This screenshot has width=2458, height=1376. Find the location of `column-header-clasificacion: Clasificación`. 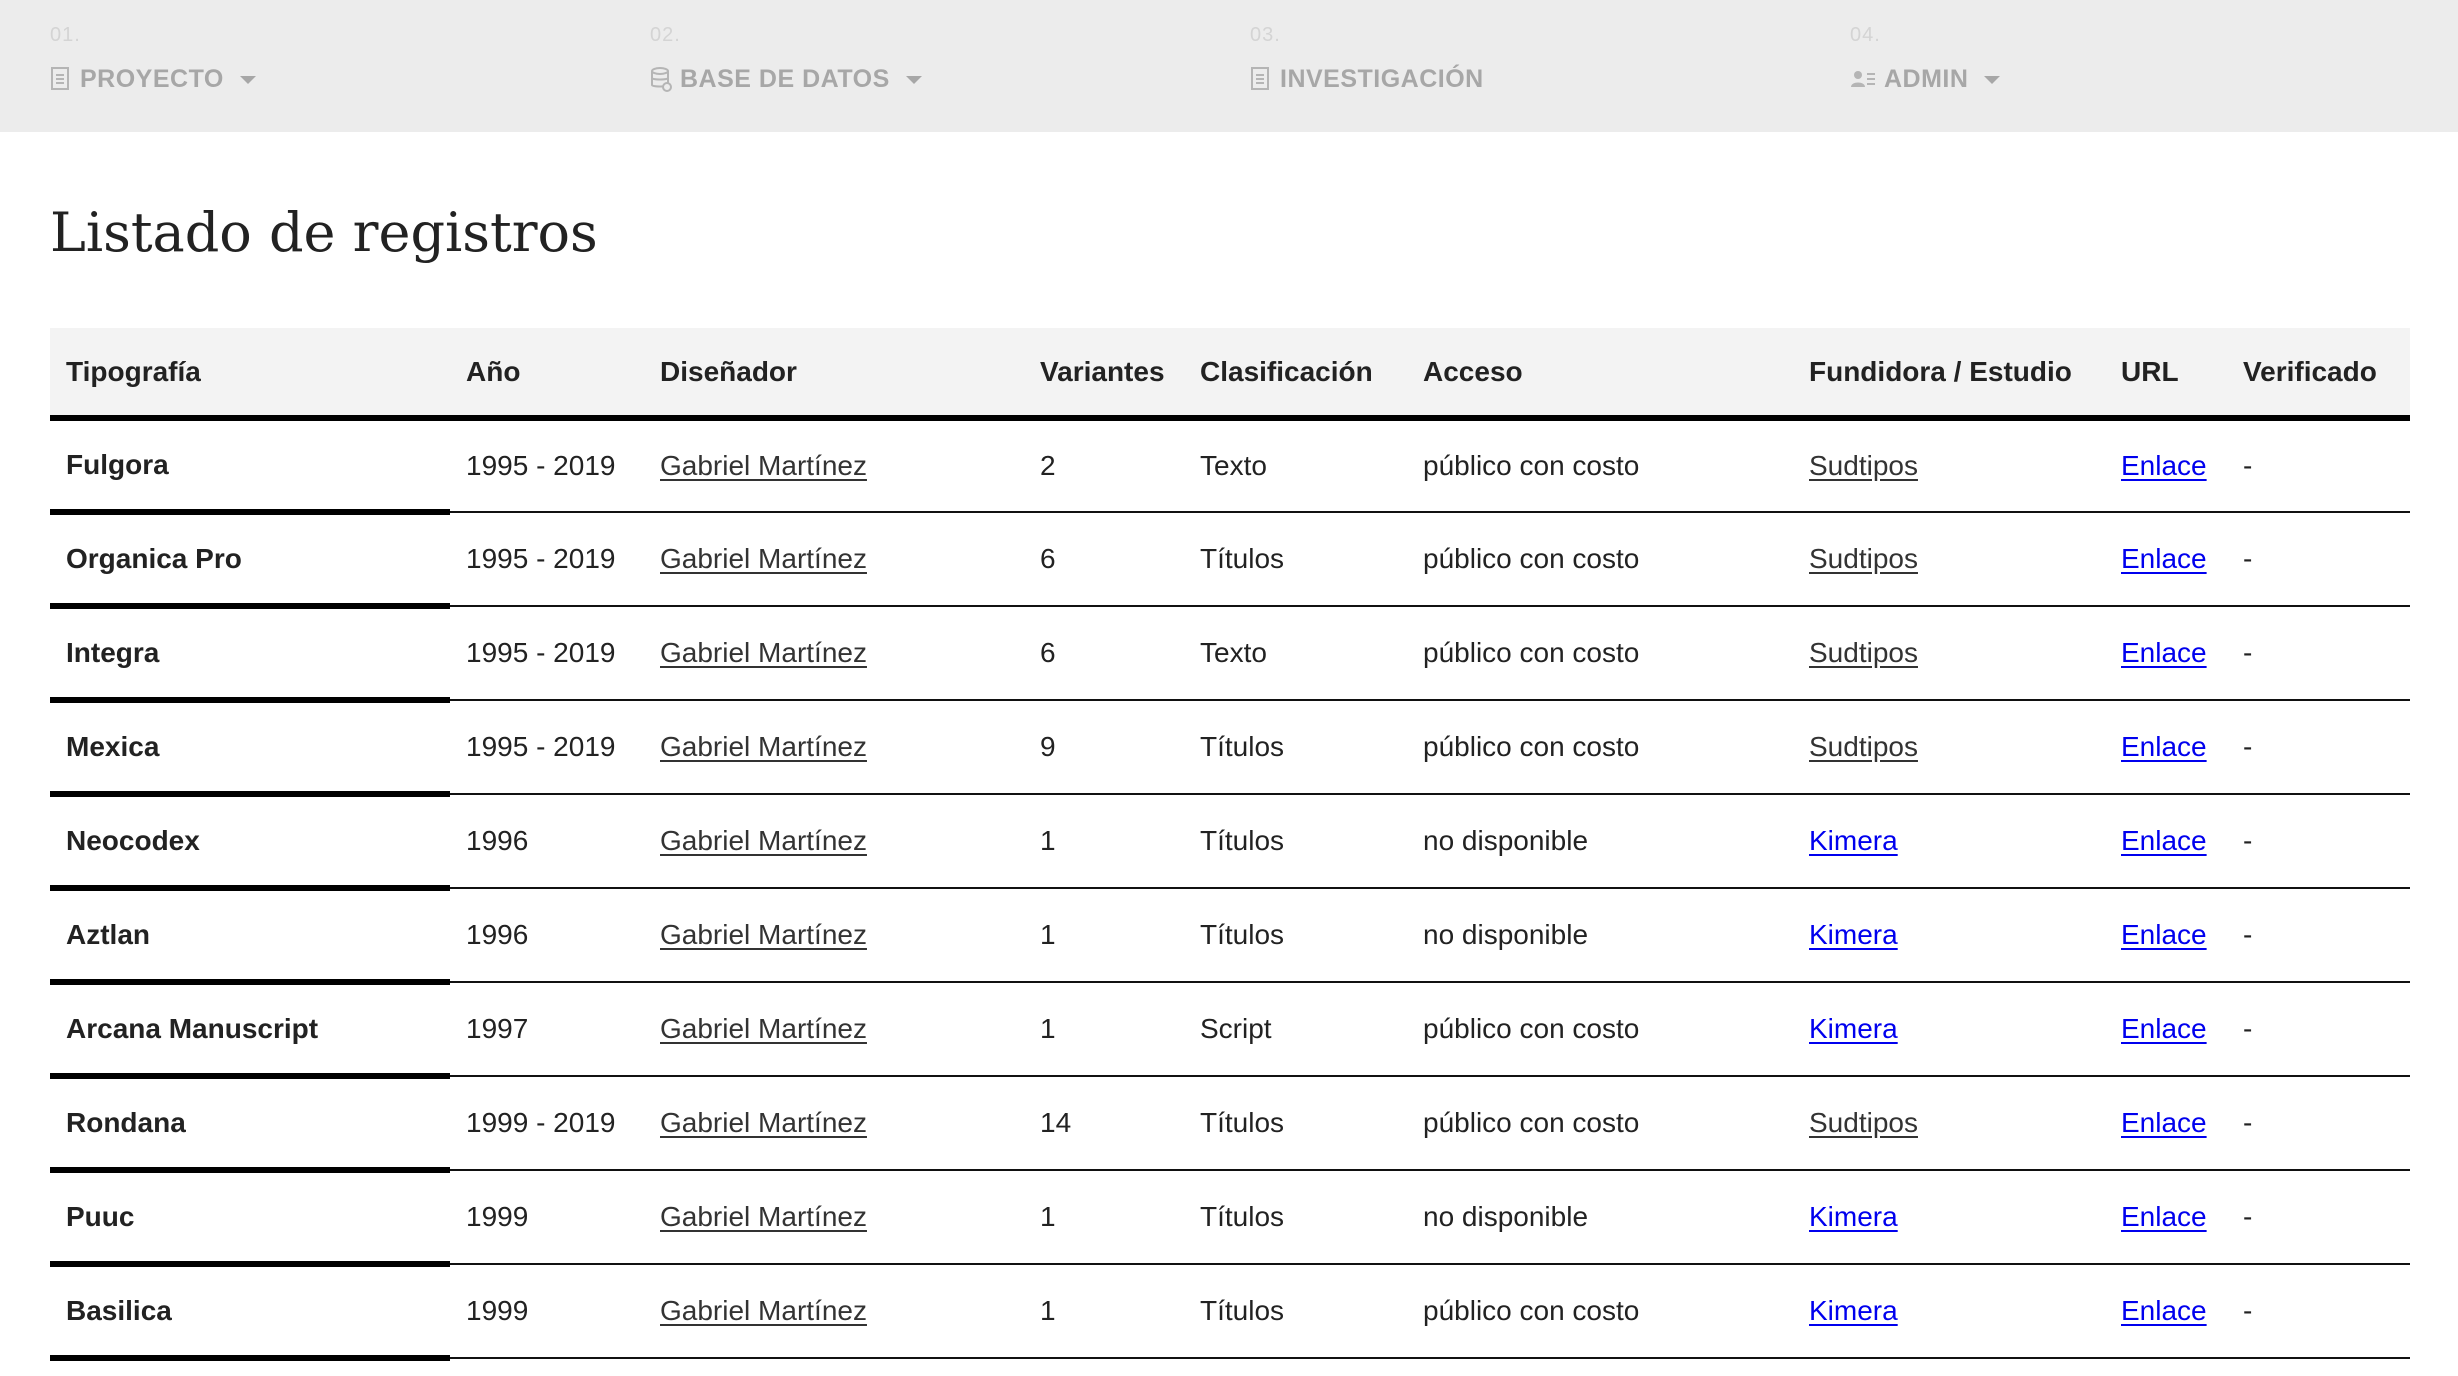

column-header-clasificacion: Clasificación is located at coordinates (1298, 374).